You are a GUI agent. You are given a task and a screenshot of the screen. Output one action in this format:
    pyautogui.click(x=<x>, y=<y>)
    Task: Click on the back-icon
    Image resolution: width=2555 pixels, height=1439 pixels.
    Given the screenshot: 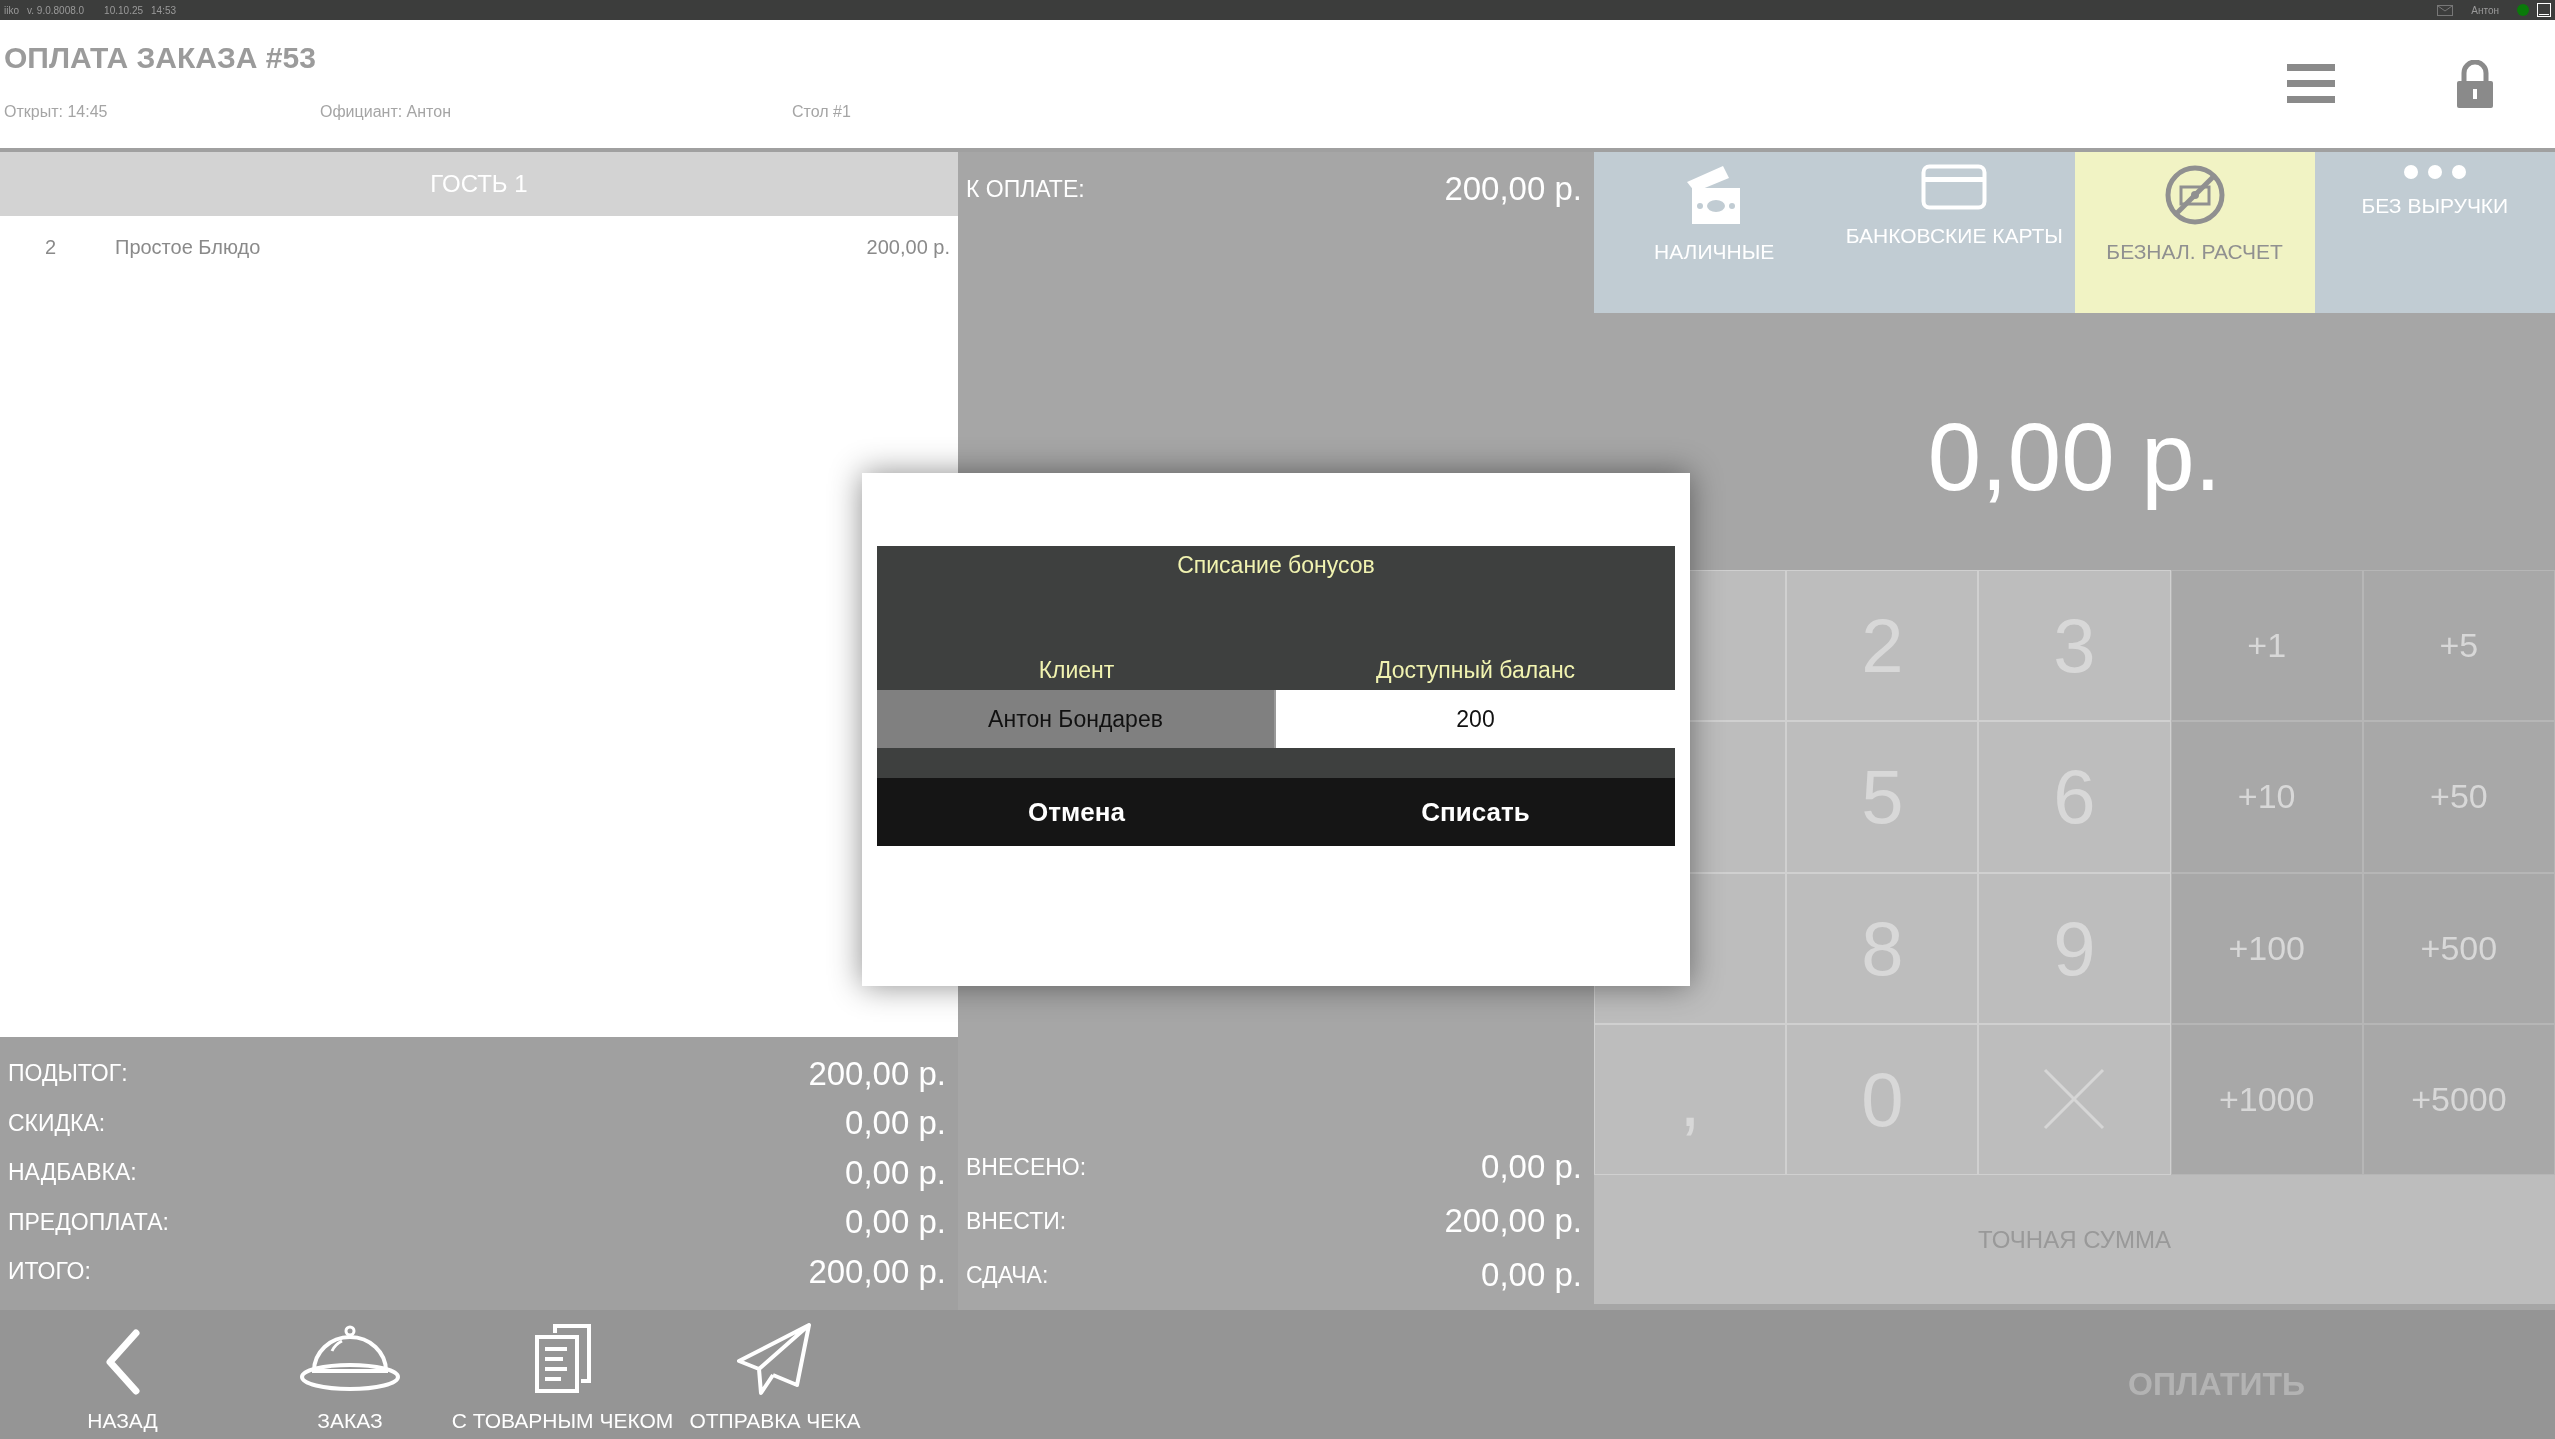 What is the action you would take?
    pyautogui.click(x=122, y=1362)
    